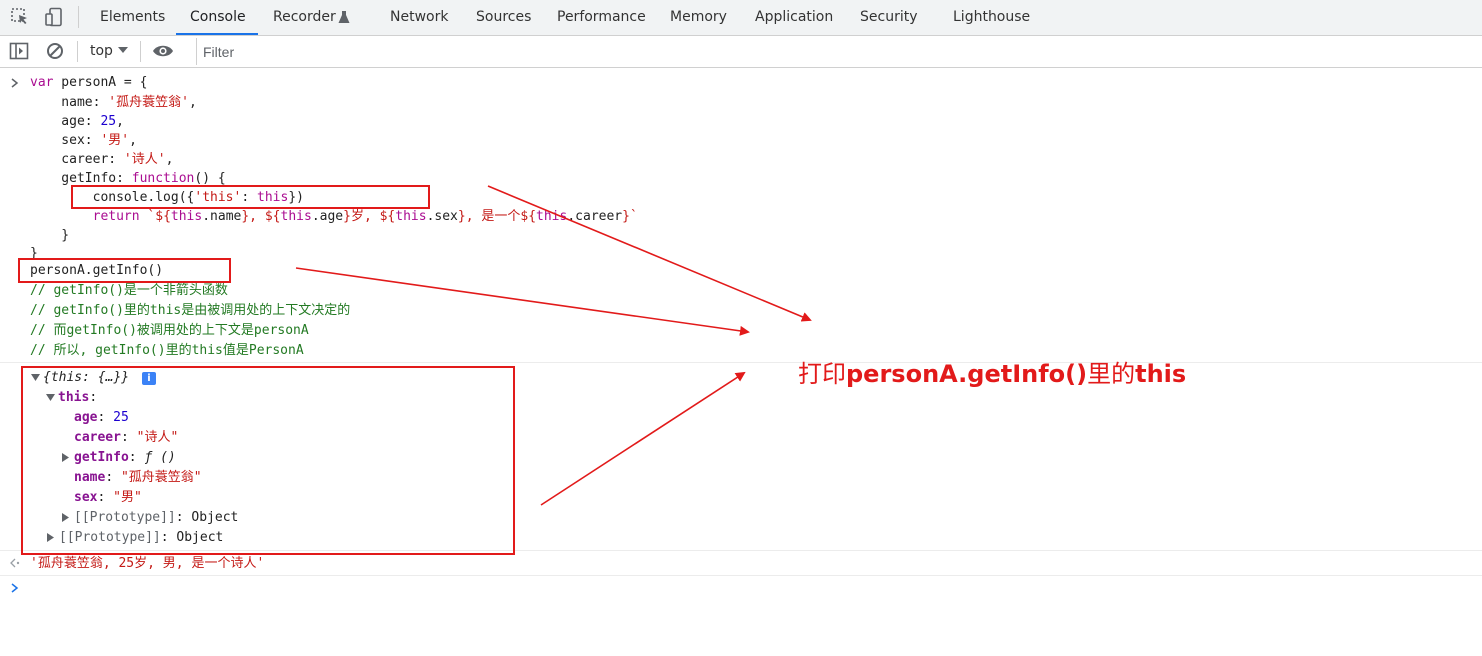 The image size is (1482, 656). I want to click on code-line: sex: '男',, so click(83, 140).